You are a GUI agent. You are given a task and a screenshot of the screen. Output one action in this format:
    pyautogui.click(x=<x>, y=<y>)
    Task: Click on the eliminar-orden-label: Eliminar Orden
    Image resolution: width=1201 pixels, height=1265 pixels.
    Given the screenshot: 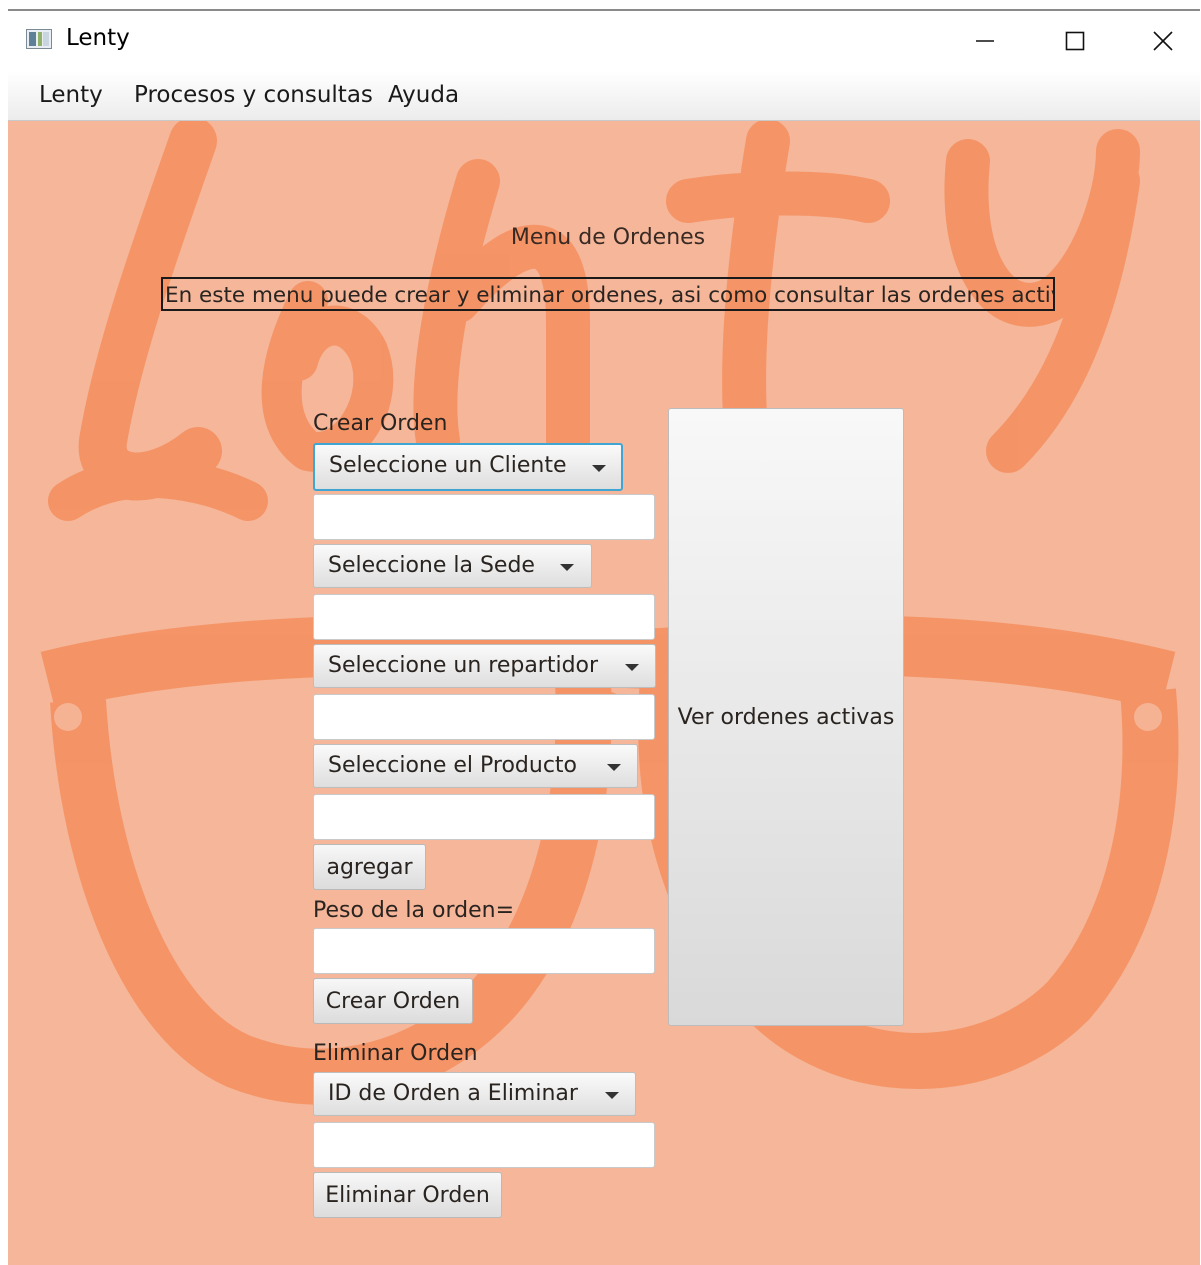 What is the action you would take?
    pyautogui.click(x=395, y=1053)
    